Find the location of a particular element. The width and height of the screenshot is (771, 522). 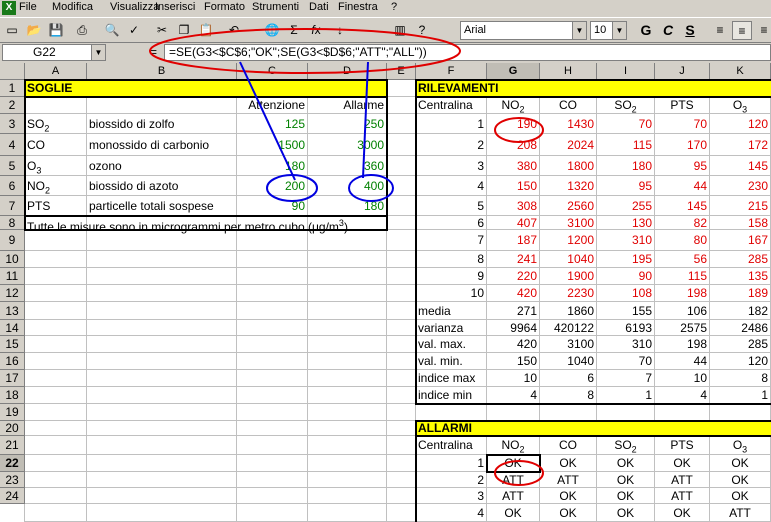

row-header-21: 21 is located at coordinates (12, 445).